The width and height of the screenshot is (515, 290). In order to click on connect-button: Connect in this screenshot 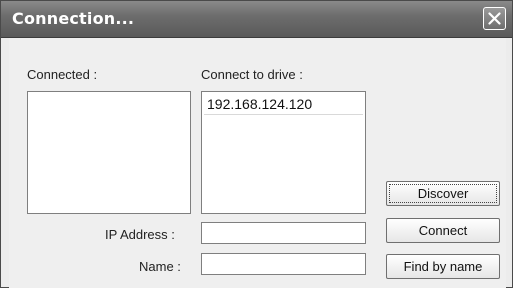, I will do `click(443, 230)`.